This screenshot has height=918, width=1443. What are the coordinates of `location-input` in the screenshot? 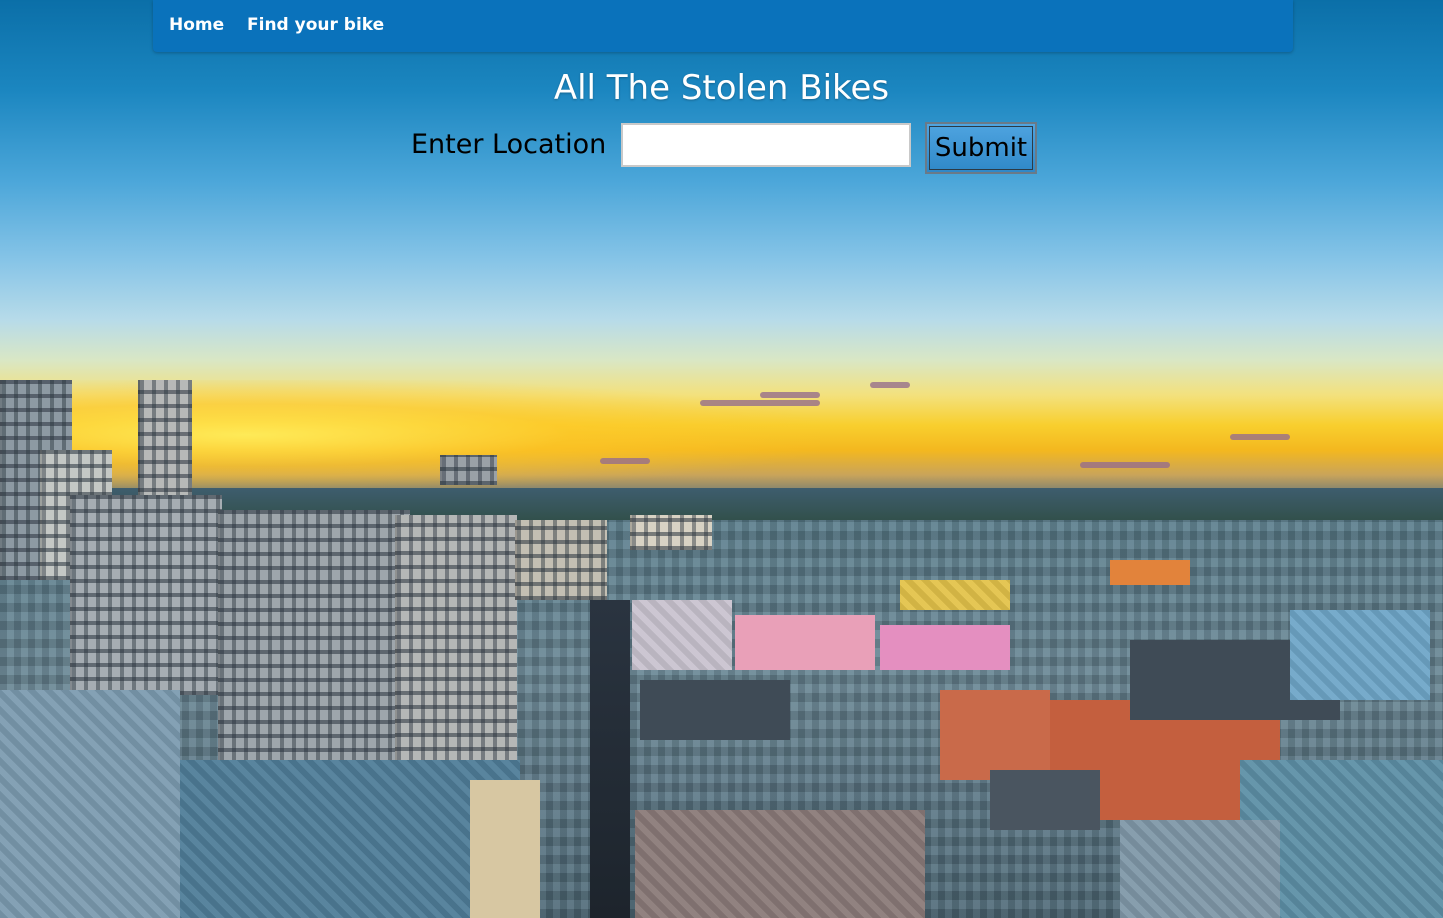 It's located at (766, 145).